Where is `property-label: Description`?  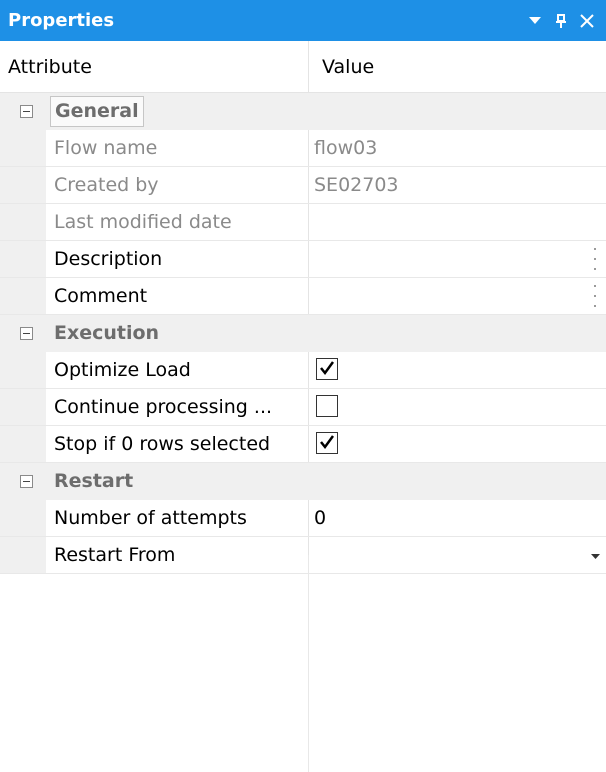 property-label: Description is located at coordinates (108, 259).